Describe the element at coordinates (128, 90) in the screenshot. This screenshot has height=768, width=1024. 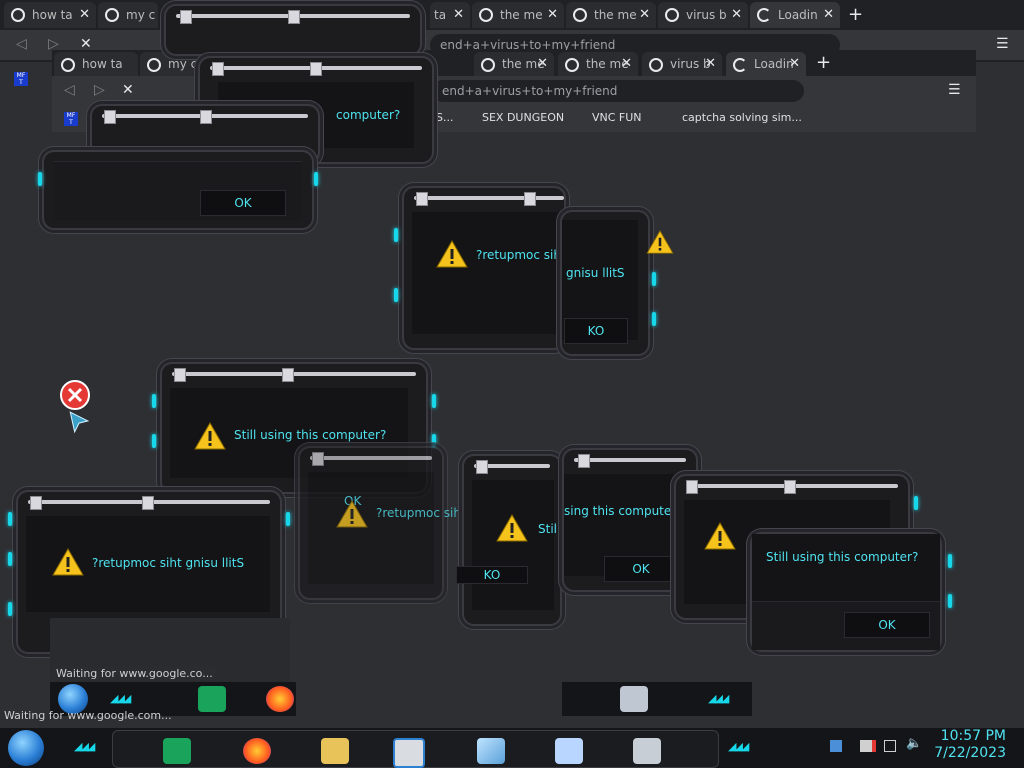
I see `stop-icon: ✕` at that location.